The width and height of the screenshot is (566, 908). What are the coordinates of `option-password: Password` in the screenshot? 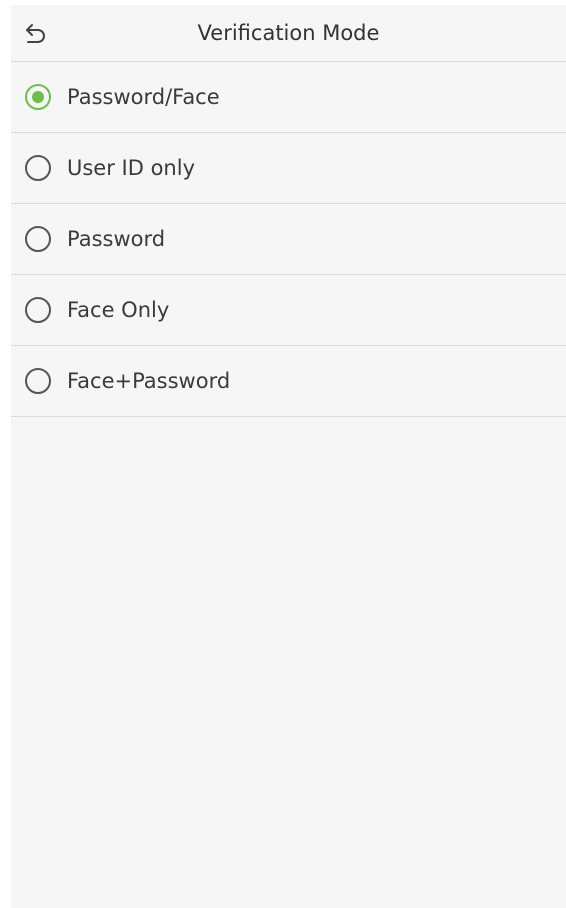 It's located at (288, 239).